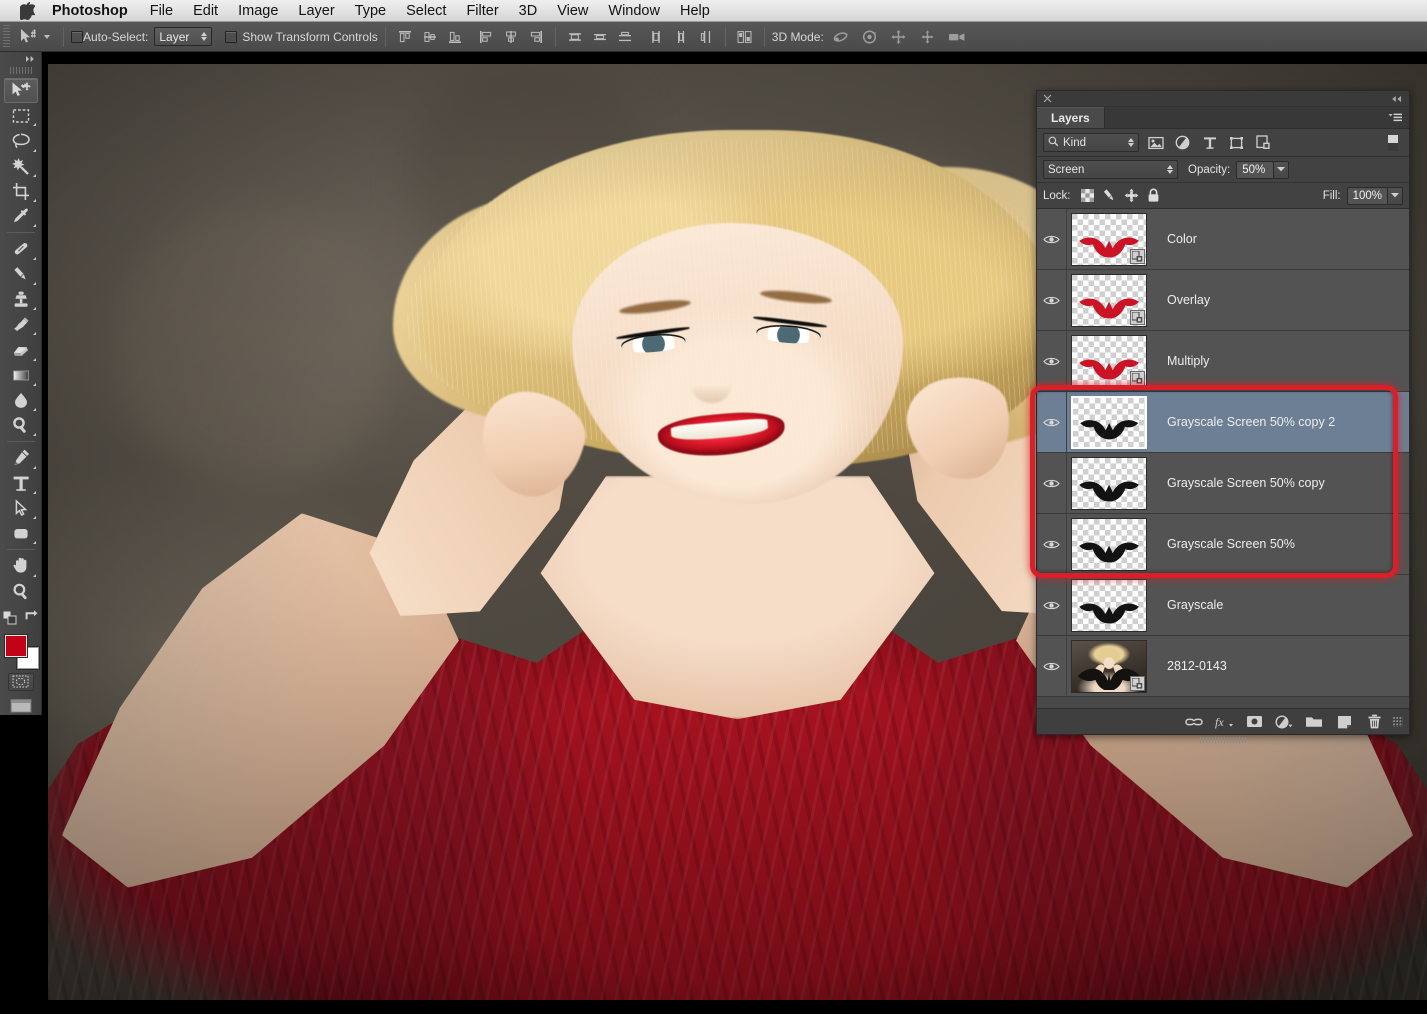 This screenshot has width=1427, height=1014. I want to click on tool-horizontal-type, so click(21, 483).